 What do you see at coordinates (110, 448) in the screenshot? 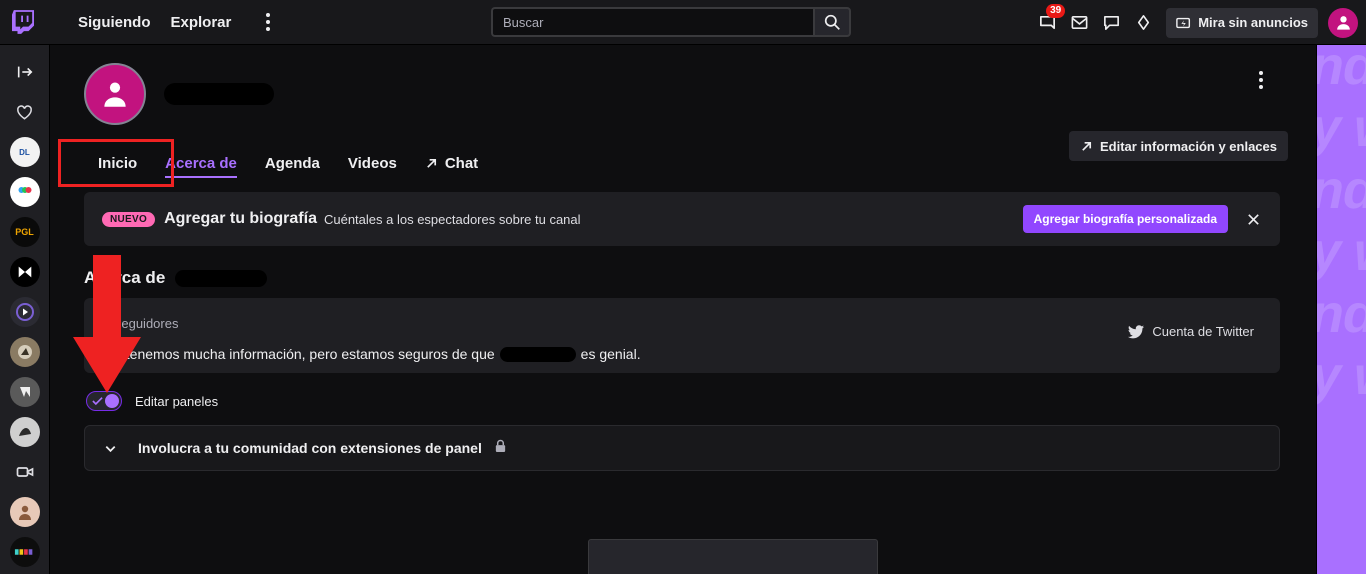
I see `chevron-down-icon` at bounding box center [110, 448].